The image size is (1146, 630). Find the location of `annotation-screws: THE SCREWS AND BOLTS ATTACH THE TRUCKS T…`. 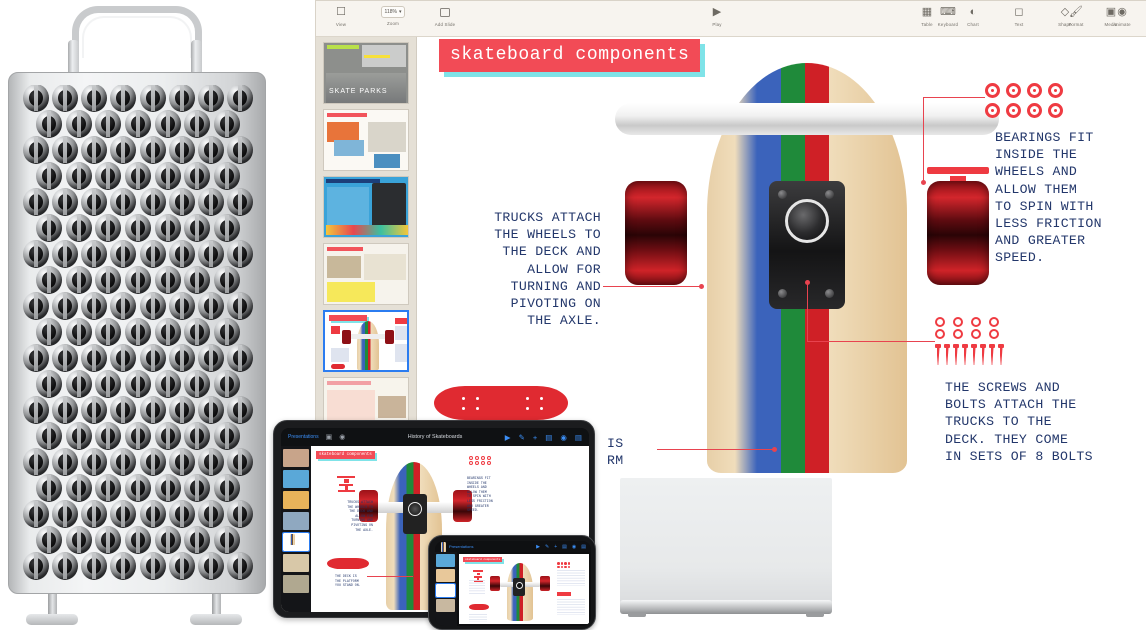

annotation-screws: THE SCREWS AND BOLTS ATTACH THE TRUCKS T… is located at coordinates (1045, 422).